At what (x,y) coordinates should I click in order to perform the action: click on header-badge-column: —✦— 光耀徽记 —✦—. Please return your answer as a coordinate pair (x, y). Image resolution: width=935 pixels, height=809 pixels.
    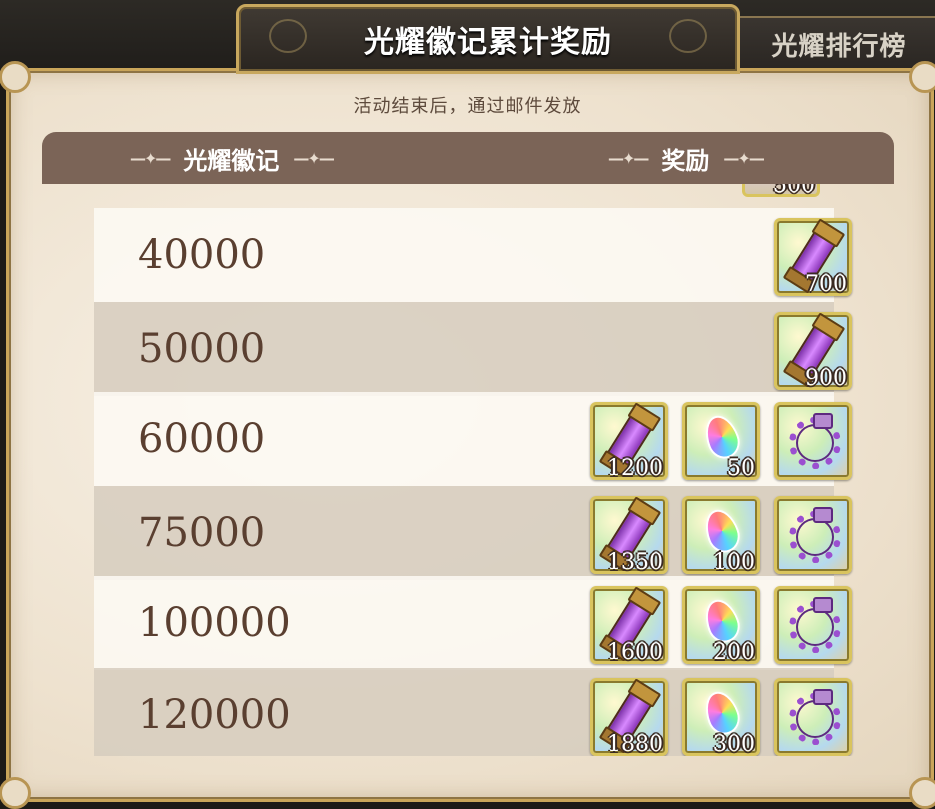
    Looking at the image, I should click on (231, 158).